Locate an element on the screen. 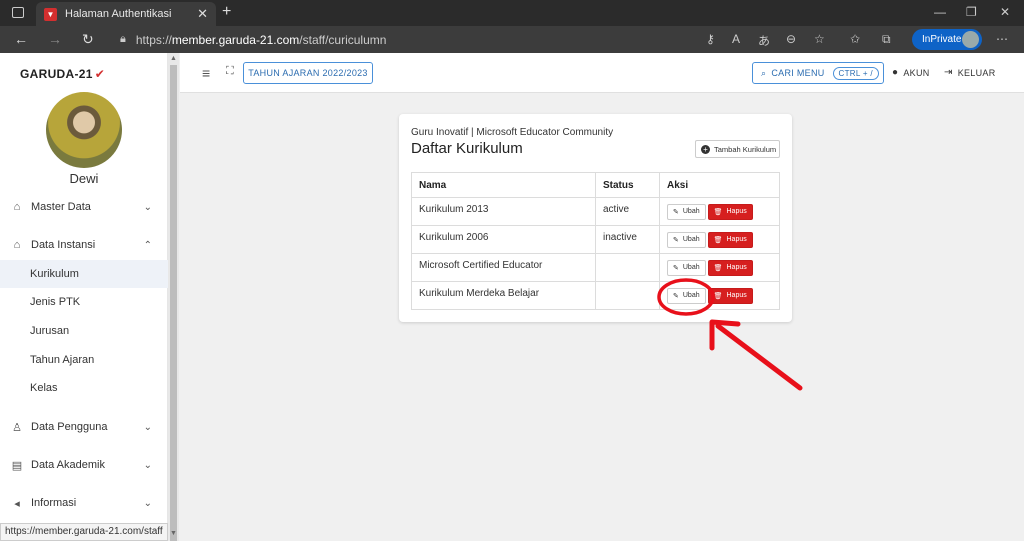 This screenshot has height=541, width=1024. sidebar-item-label: Data Instansi is located at coordinates (63, 245).